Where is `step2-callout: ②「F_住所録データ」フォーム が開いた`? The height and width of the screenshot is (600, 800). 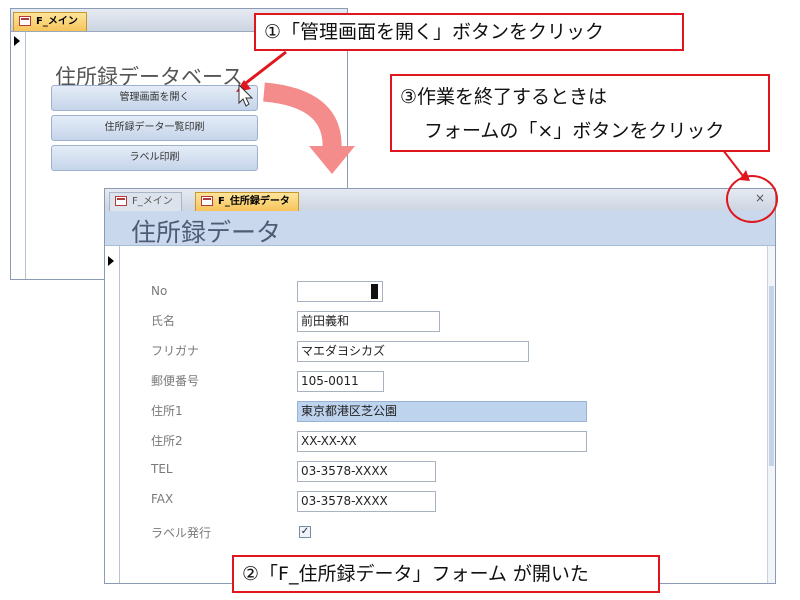
step2-callout: ②「F_住所録データ」フォーム が開いた is located at coordinates (446, 574).